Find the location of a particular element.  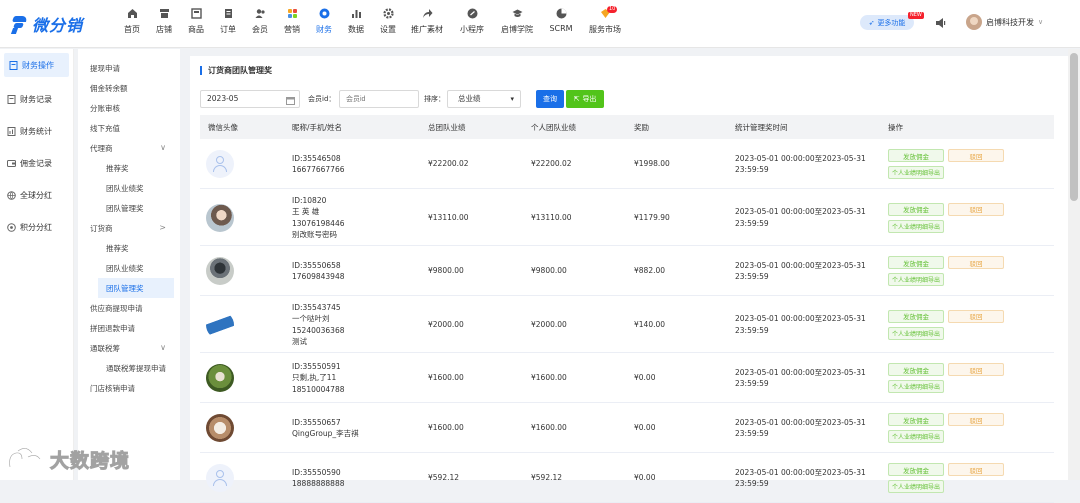

sidebar-item-points-dividend: 积分分红 is located at coordinates (36, 227).